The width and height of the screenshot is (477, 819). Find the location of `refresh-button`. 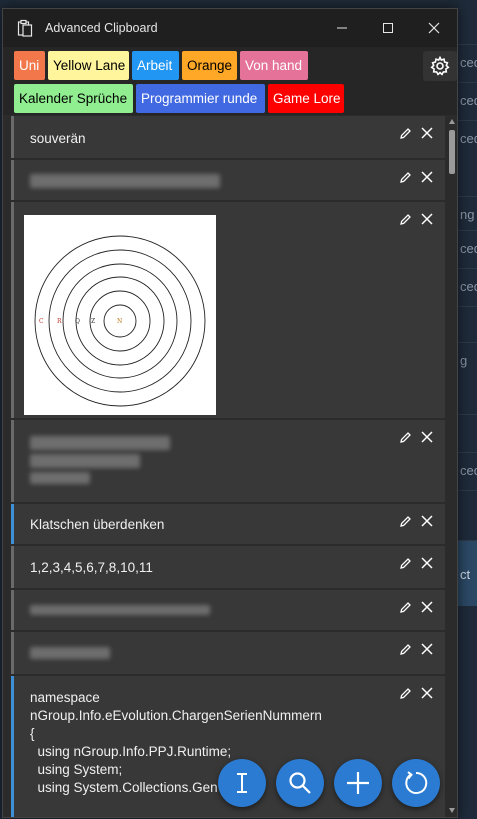

refresh-button is located at coordinates (416, 783).